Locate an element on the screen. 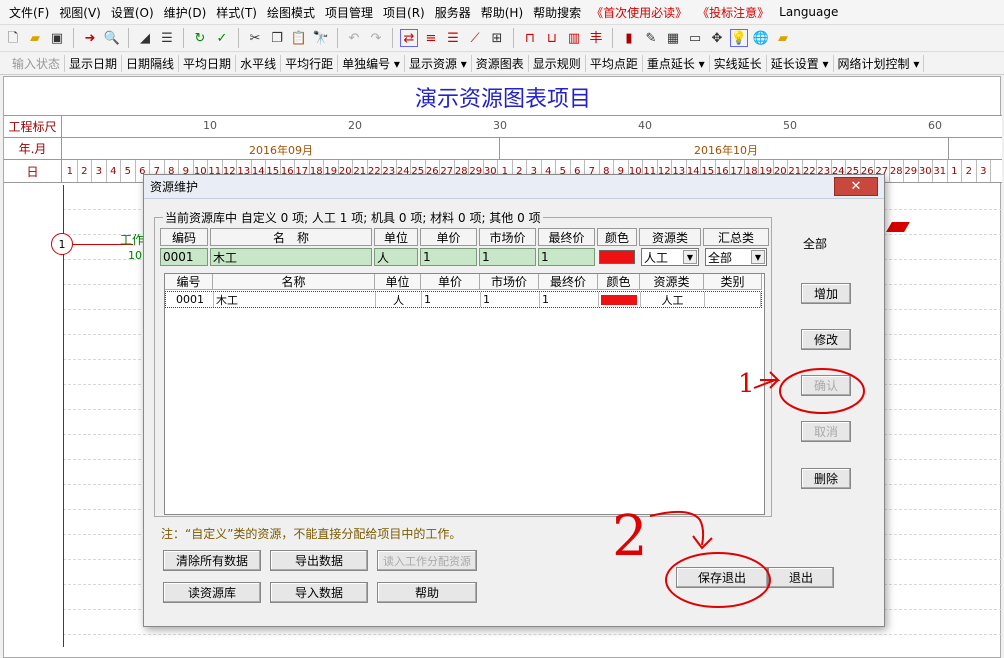 Image resolution: width=1004 pixels, height=658 pixels. check-icon: ✓ is located at coordinates (222, 38).